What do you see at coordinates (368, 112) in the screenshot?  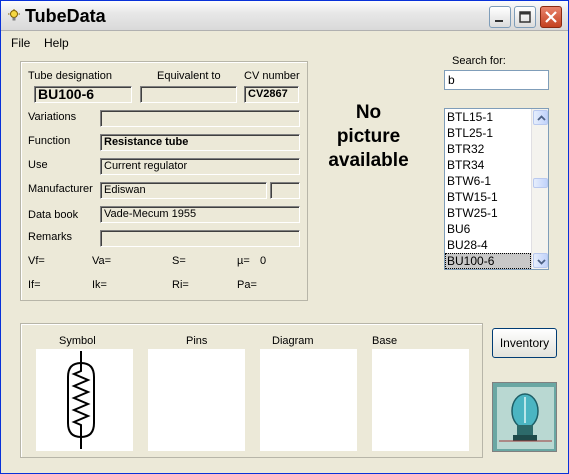 I see `no-picture-line-1: No` at bounding box center [368, 112].